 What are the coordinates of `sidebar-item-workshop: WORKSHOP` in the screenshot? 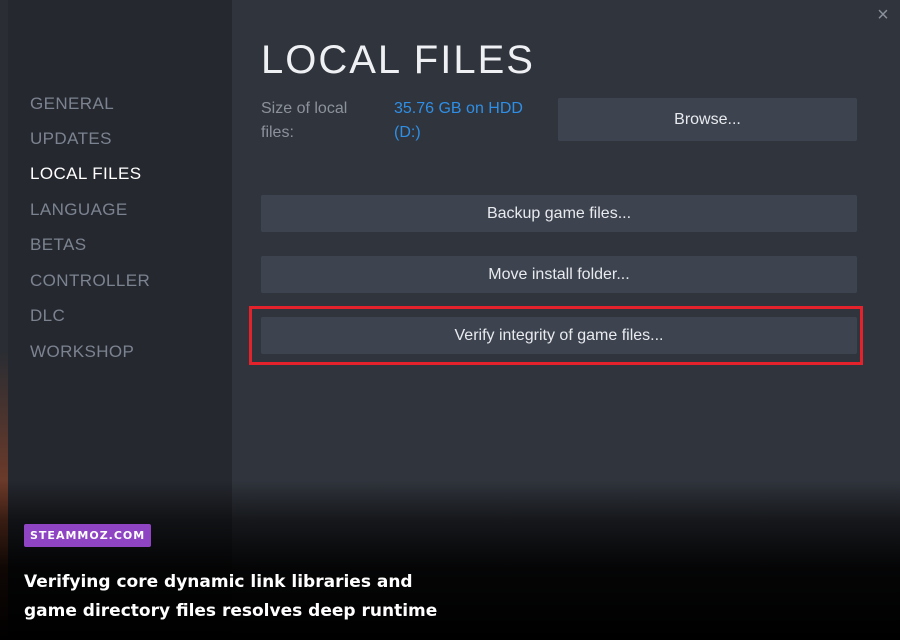 It's located at (82, 352).